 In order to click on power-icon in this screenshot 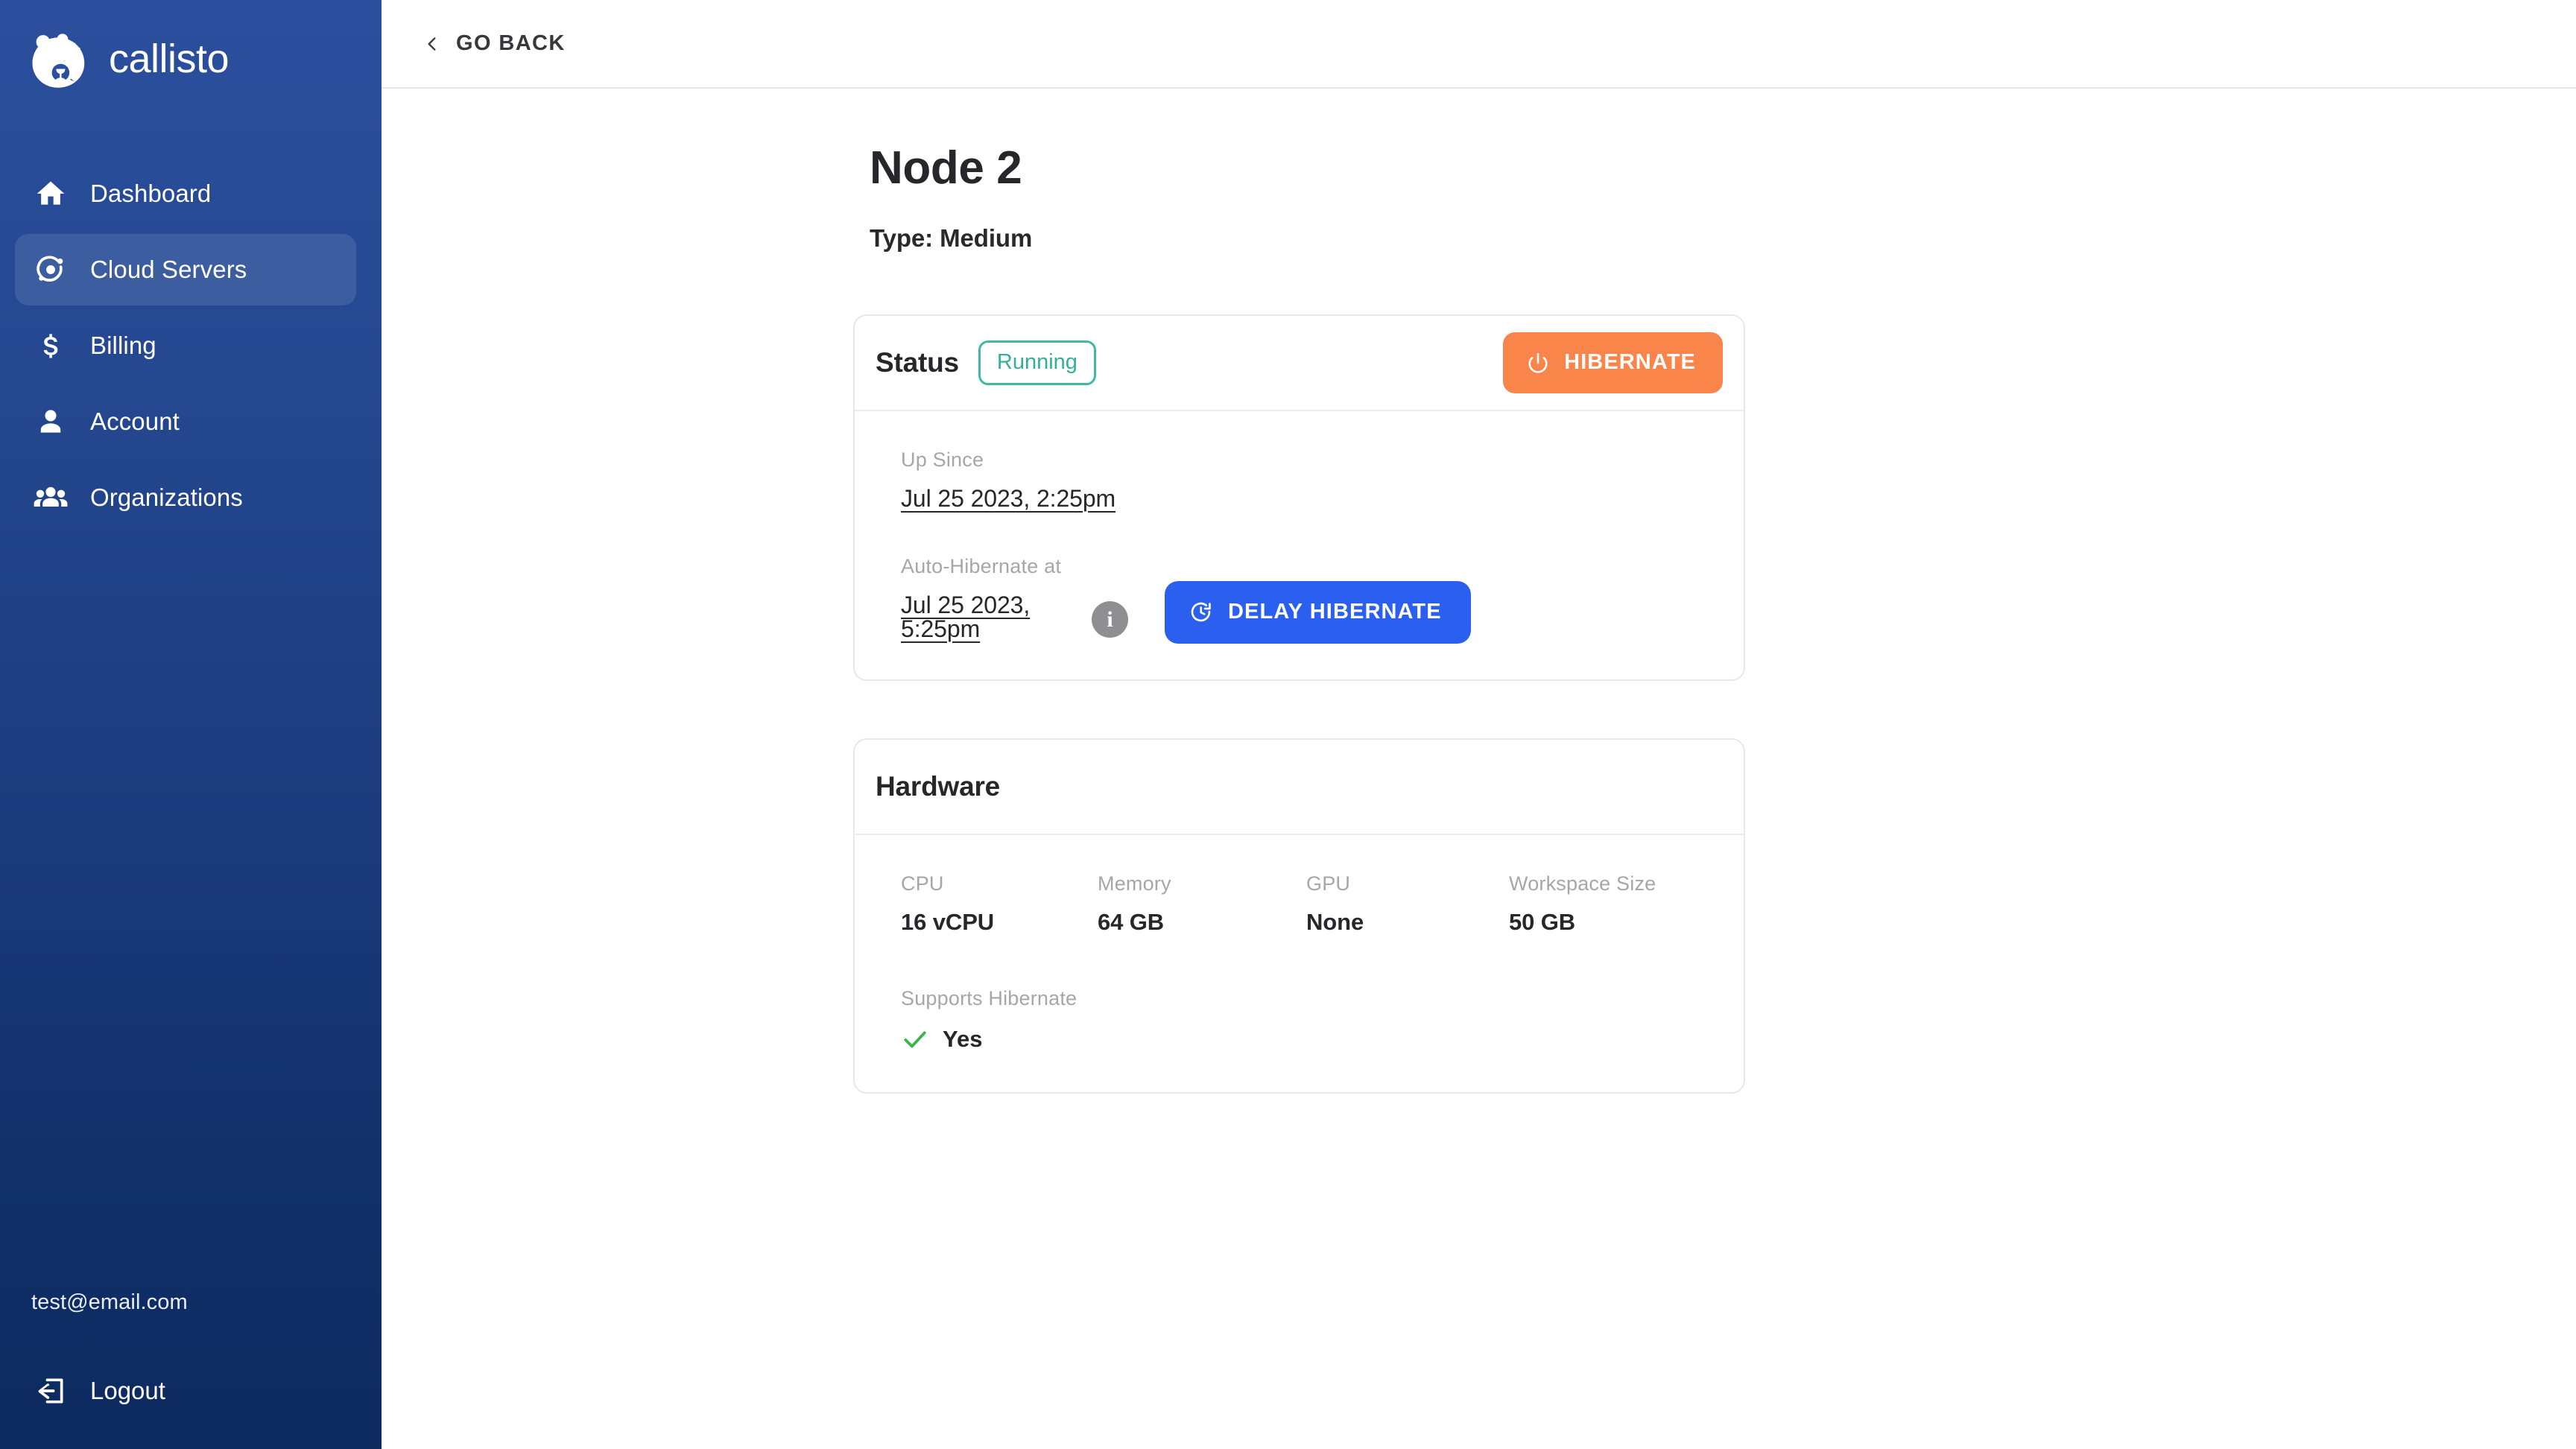, I will do `click(1538, 363)`.